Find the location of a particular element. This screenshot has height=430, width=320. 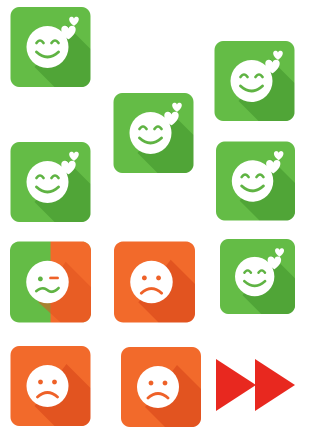

fast-forward-arrow-right is located at coordinates (275, 385).